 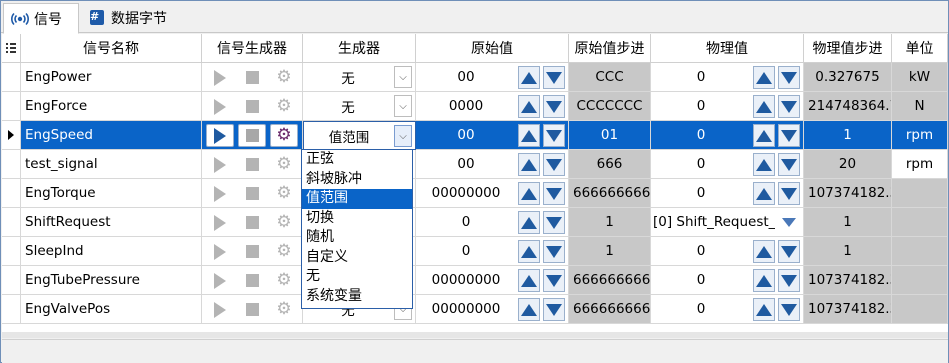 I want to click on generator-option-none: 无, so click(x=357, y=277).